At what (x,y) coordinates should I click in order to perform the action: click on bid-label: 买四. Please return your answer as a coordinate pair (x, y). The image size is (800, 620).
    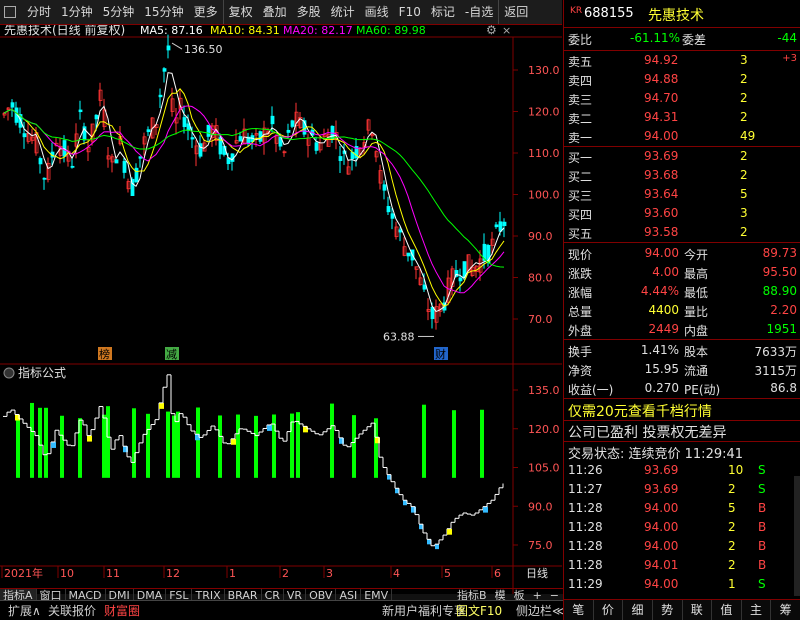
    Looking at the image, I should click on (580, 215).